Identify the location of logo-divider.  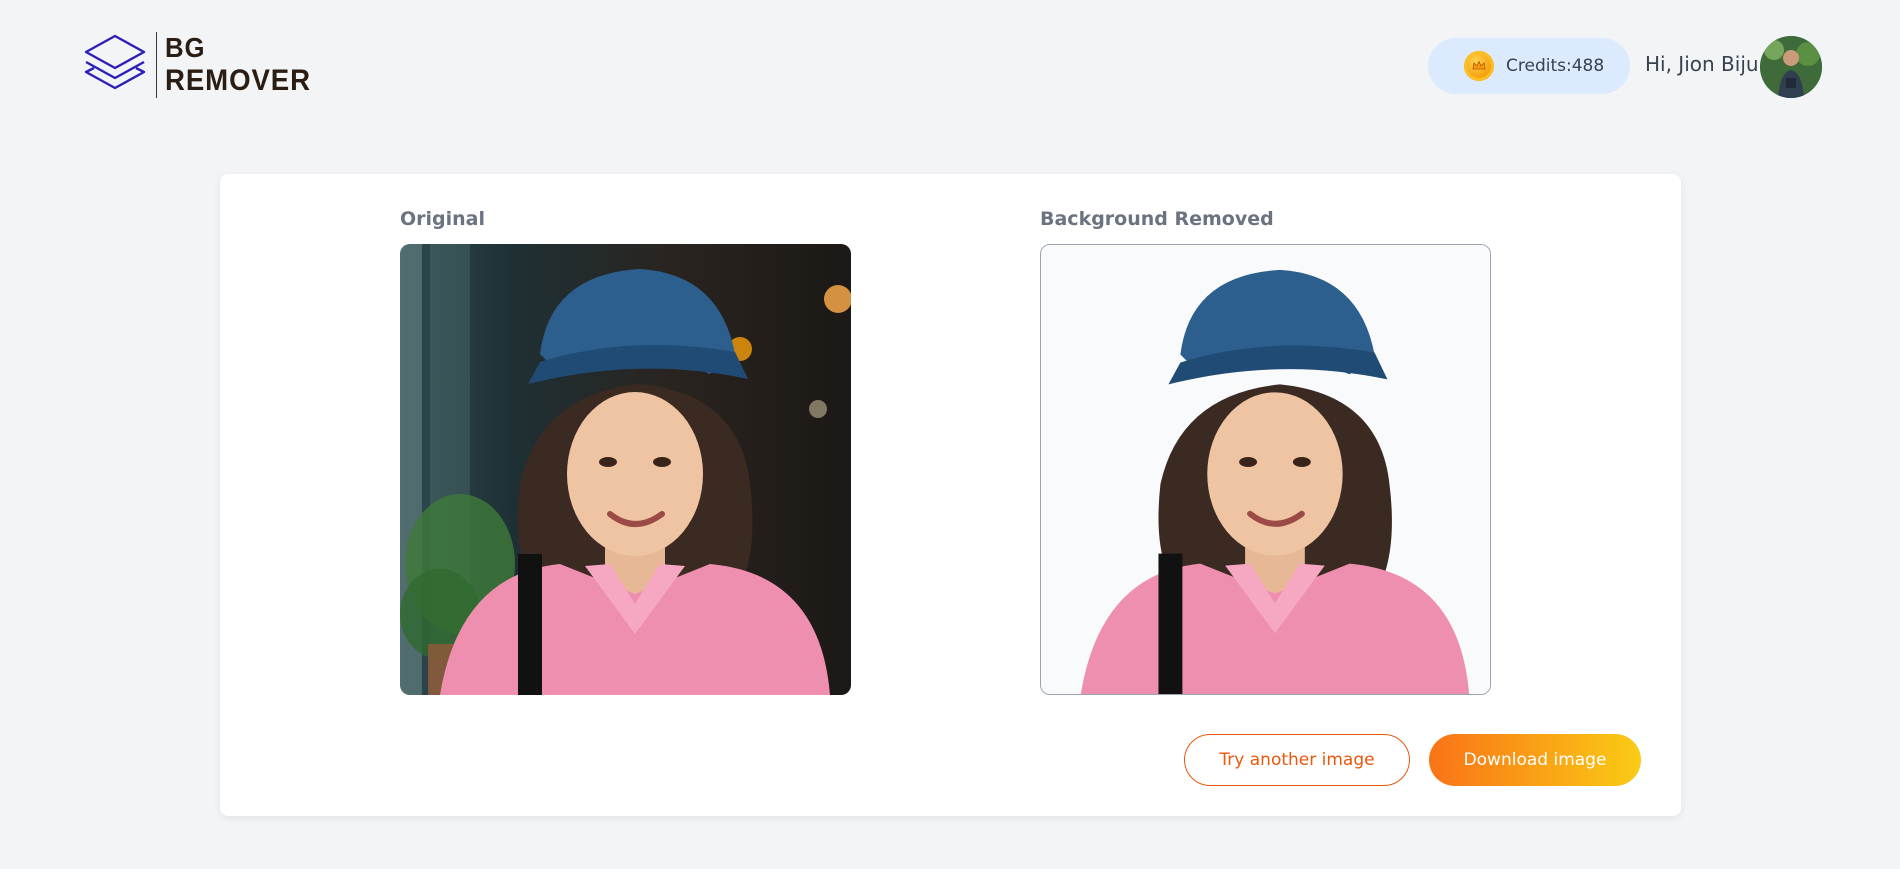
(156, 65).